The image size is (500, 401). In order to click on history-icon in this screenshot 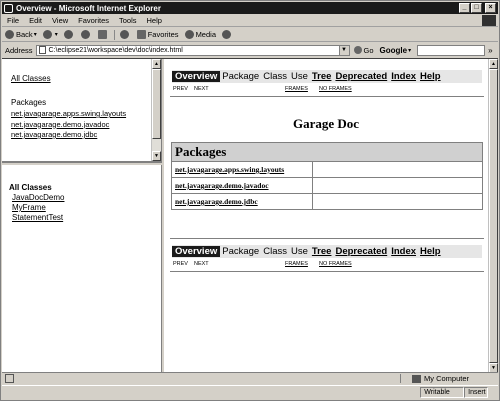, I will do `click(226, 34)`.